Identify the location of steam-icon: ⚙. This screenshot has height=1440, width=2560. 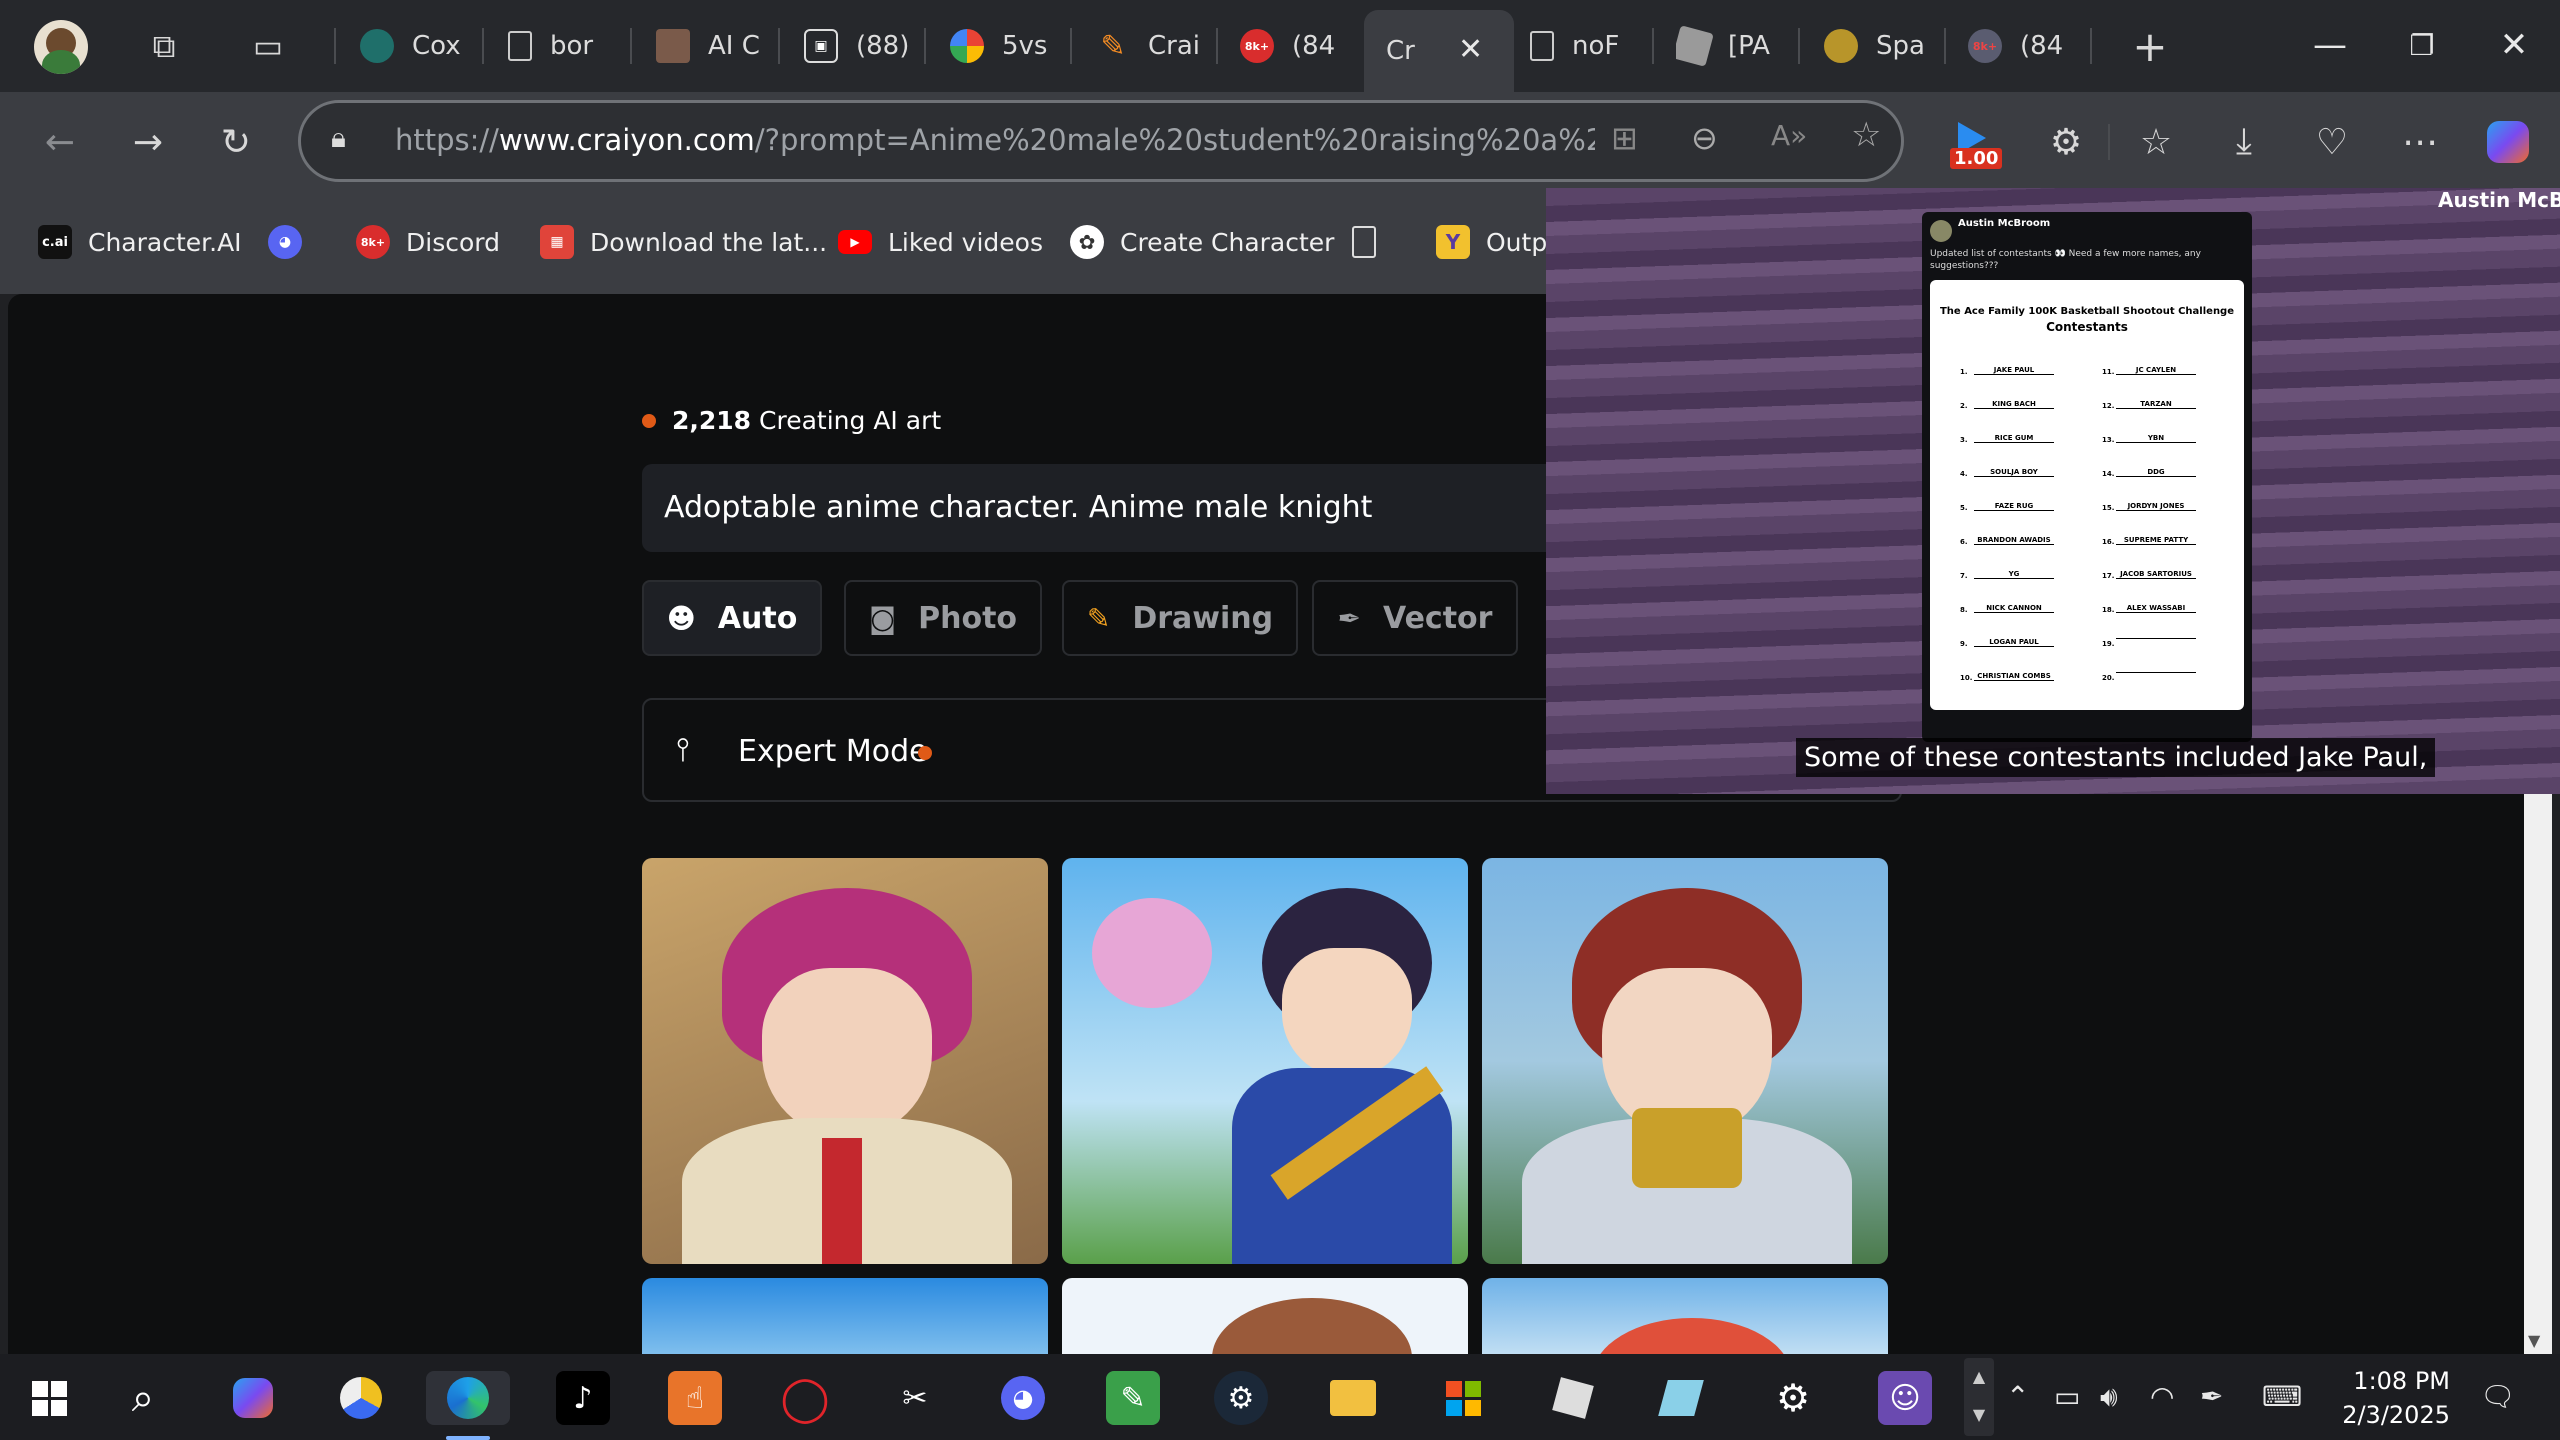
(1241, 1398).